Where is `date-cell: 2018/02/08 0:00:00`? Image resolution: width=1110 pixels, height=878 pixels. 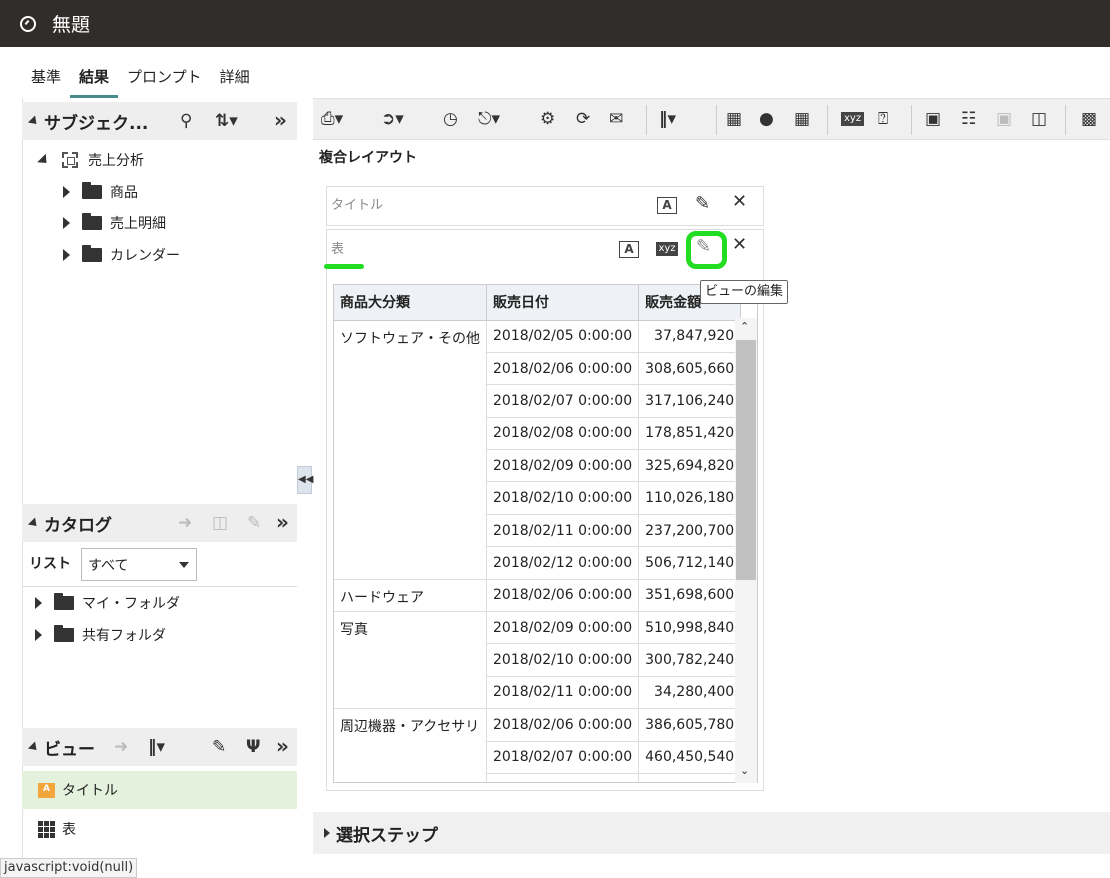 date-cell: 2018/02/08 0:00:00 is located at coordinates (563, 434).